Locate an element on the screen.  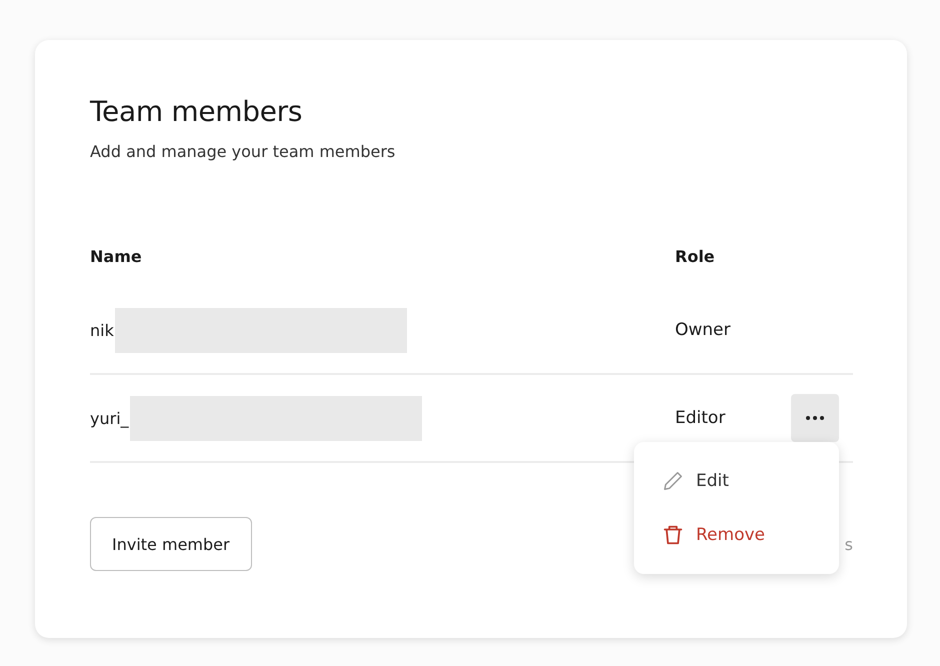
page-subtitle: Add and manage your team members is located at coordinates (243, 151).